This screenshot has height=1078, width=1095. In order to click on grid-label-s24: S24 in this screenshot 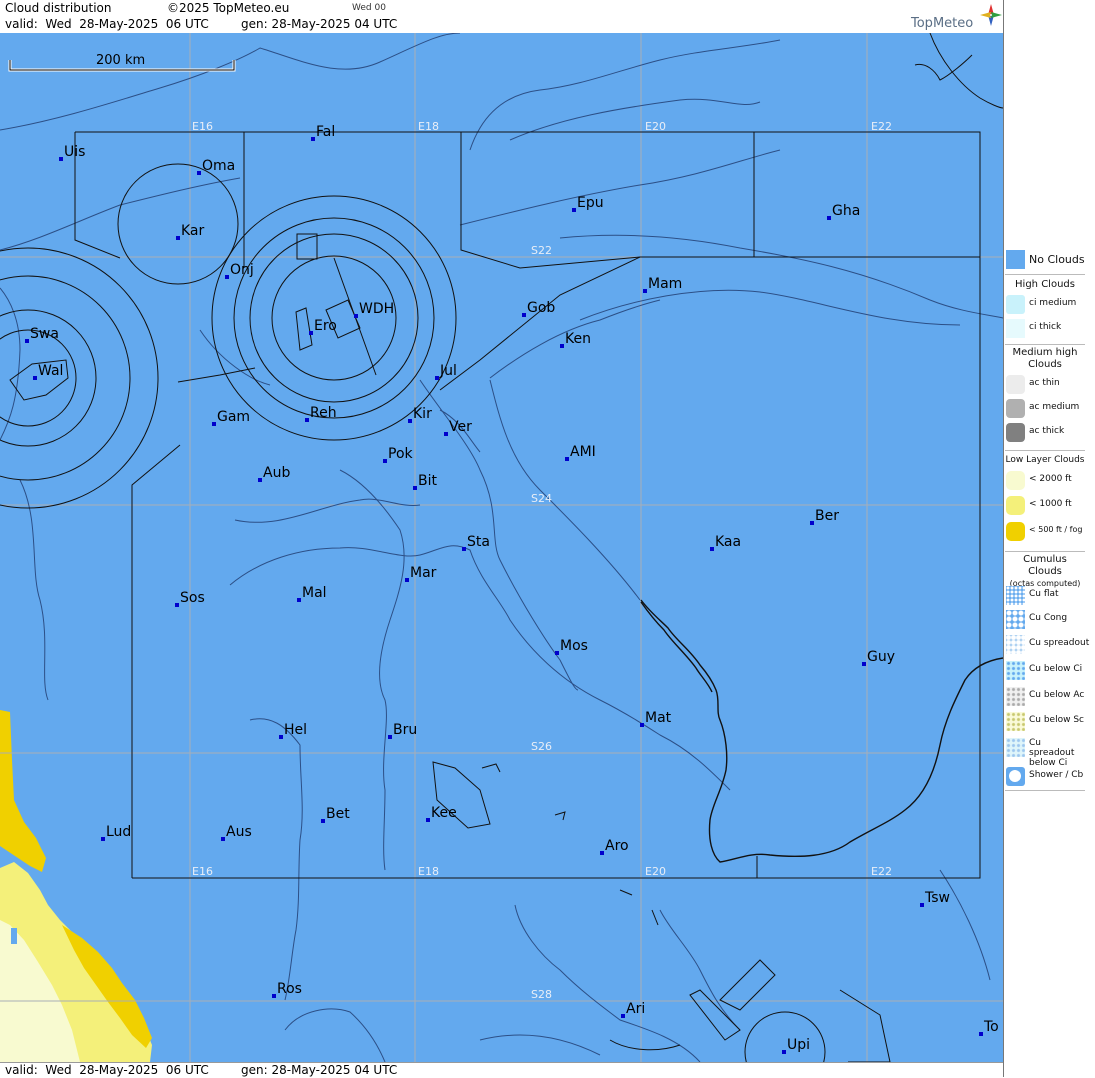, I will do `click(541, 498)`.